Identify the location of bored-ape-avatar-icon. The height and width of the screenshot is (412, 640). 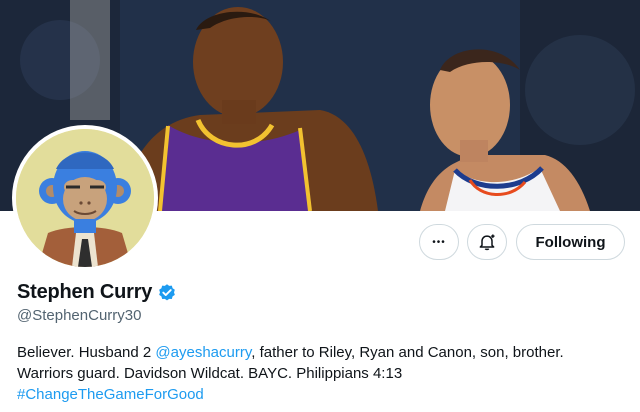
(85, 198).